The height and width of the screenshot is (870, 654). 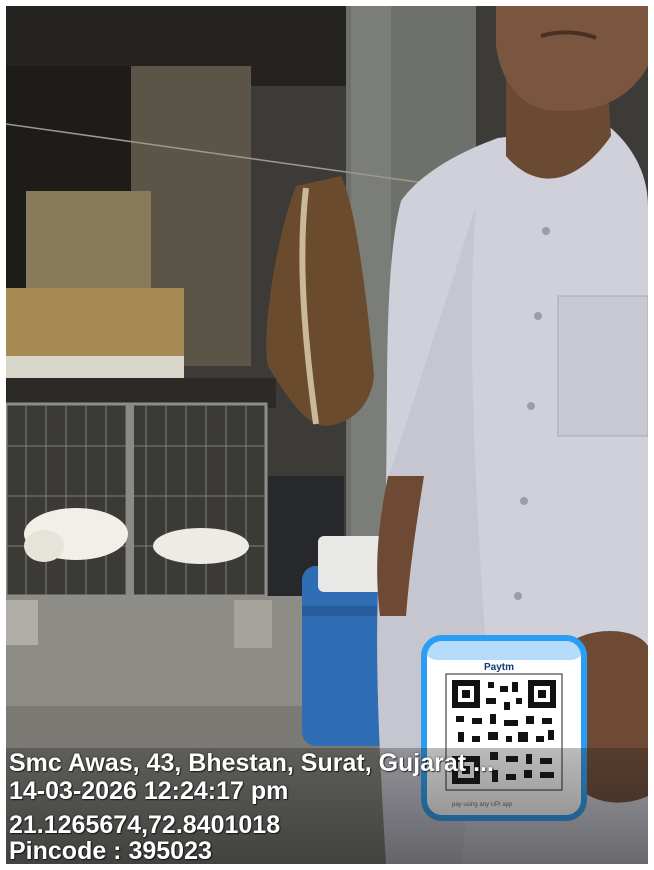 What do you see at coordinates (95, 325) in the screenshot?
I see `wooden-box` at bounding box center [95, 325].